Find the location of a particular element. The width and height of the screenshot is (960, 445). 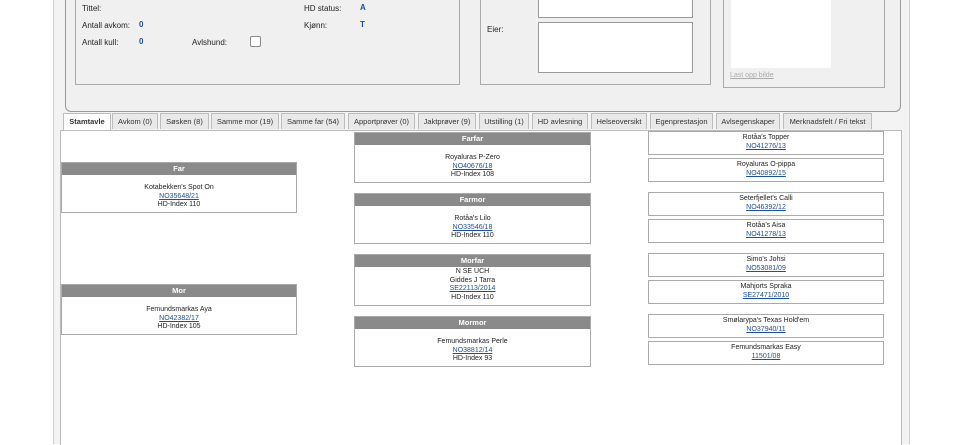

paternal-grandmother-heading: Farmor is located at coordinates (472, 200).